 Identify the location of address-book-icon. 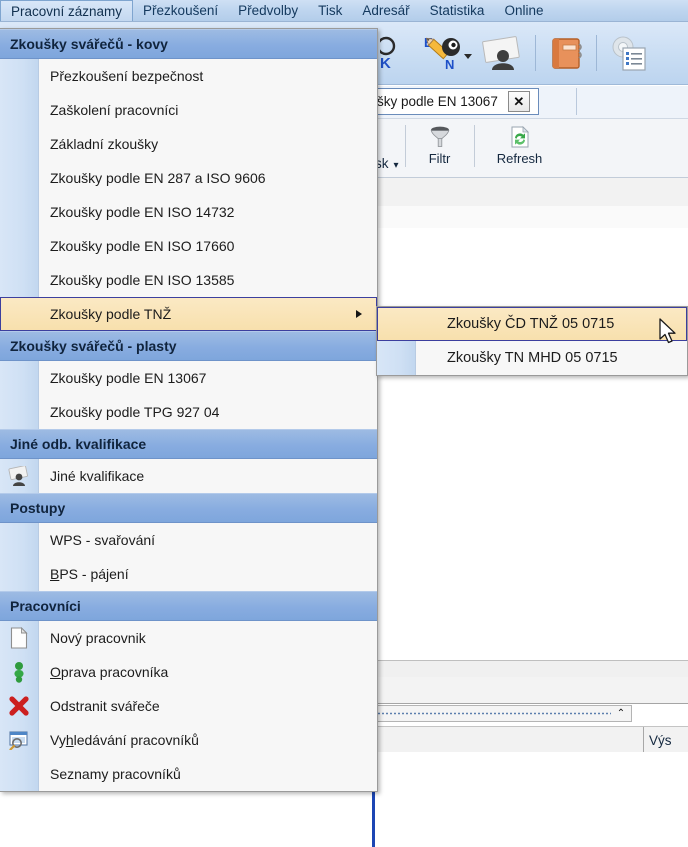
(567, 53).